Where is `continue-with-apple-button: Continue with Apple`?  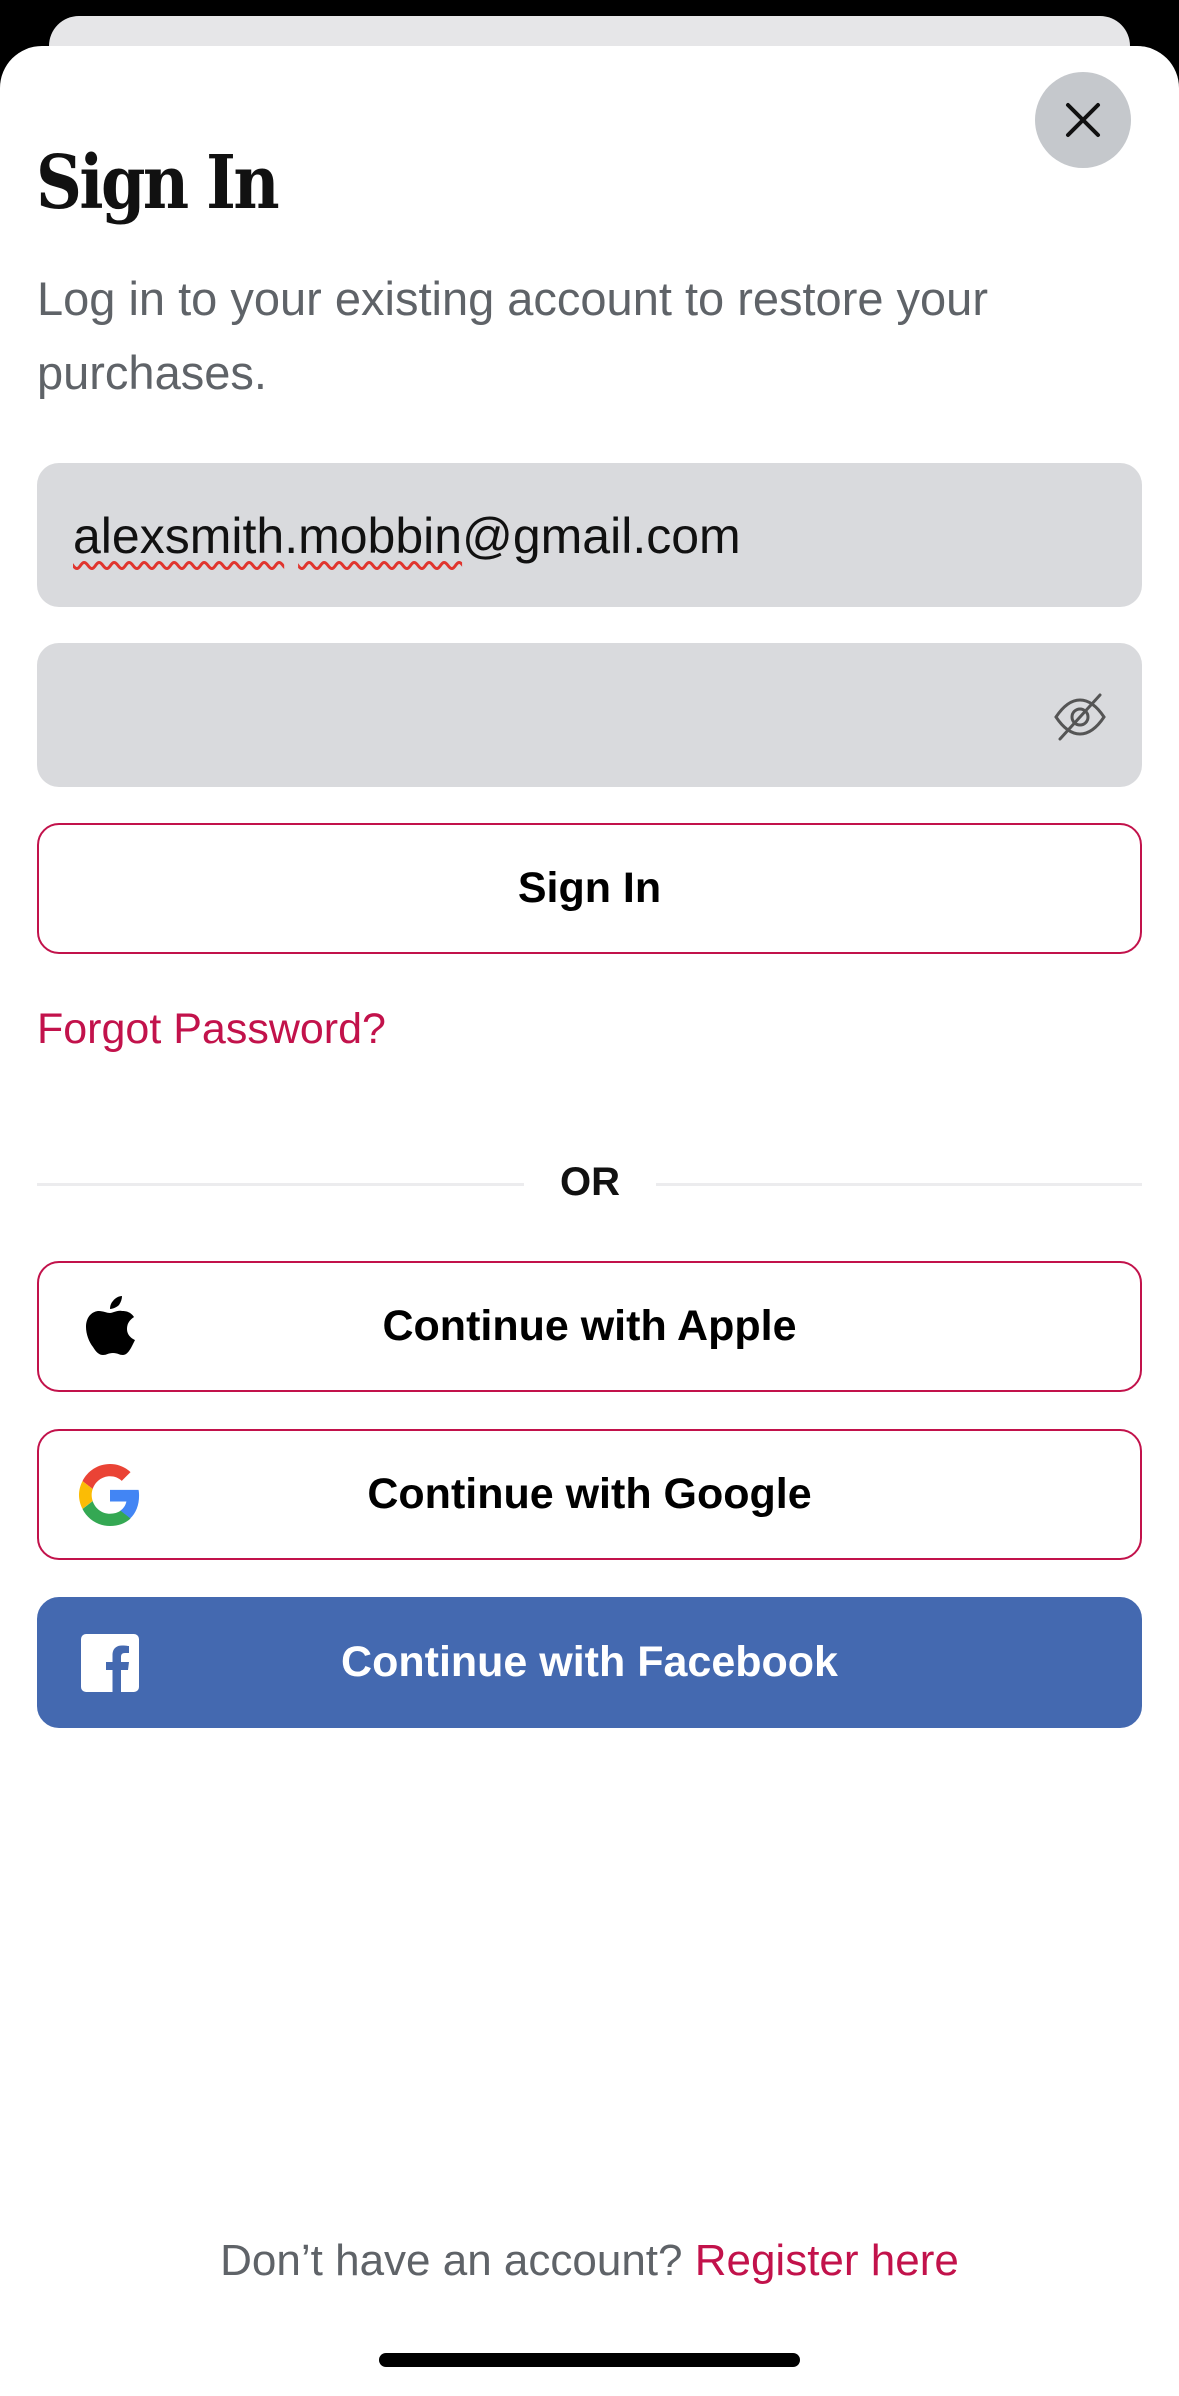
continue-with-apple-button: Continue with Apple is located at coordinates (589, 1326).